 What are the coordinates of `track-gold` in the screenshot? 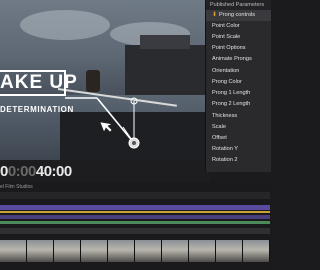 It's located at (135, 212).